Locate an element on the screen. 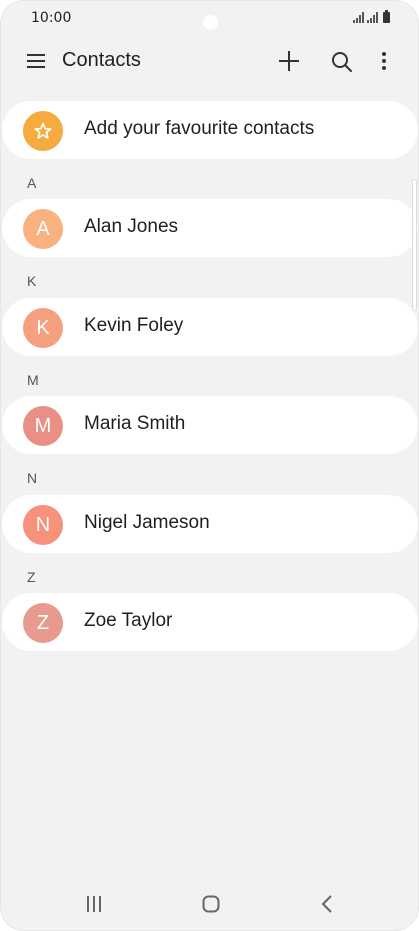 This screenshot has width=419, height=931. front-camera is located at coordinates (210, 22).